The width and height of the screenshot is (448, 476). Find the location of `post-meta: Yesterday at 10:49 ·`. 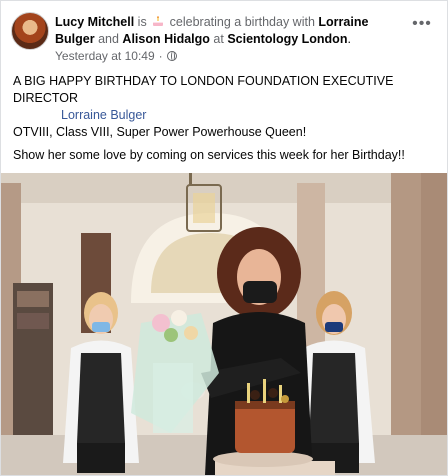

post-meta: Yesterday at 10:49 · is located at coordinates (116, 56).